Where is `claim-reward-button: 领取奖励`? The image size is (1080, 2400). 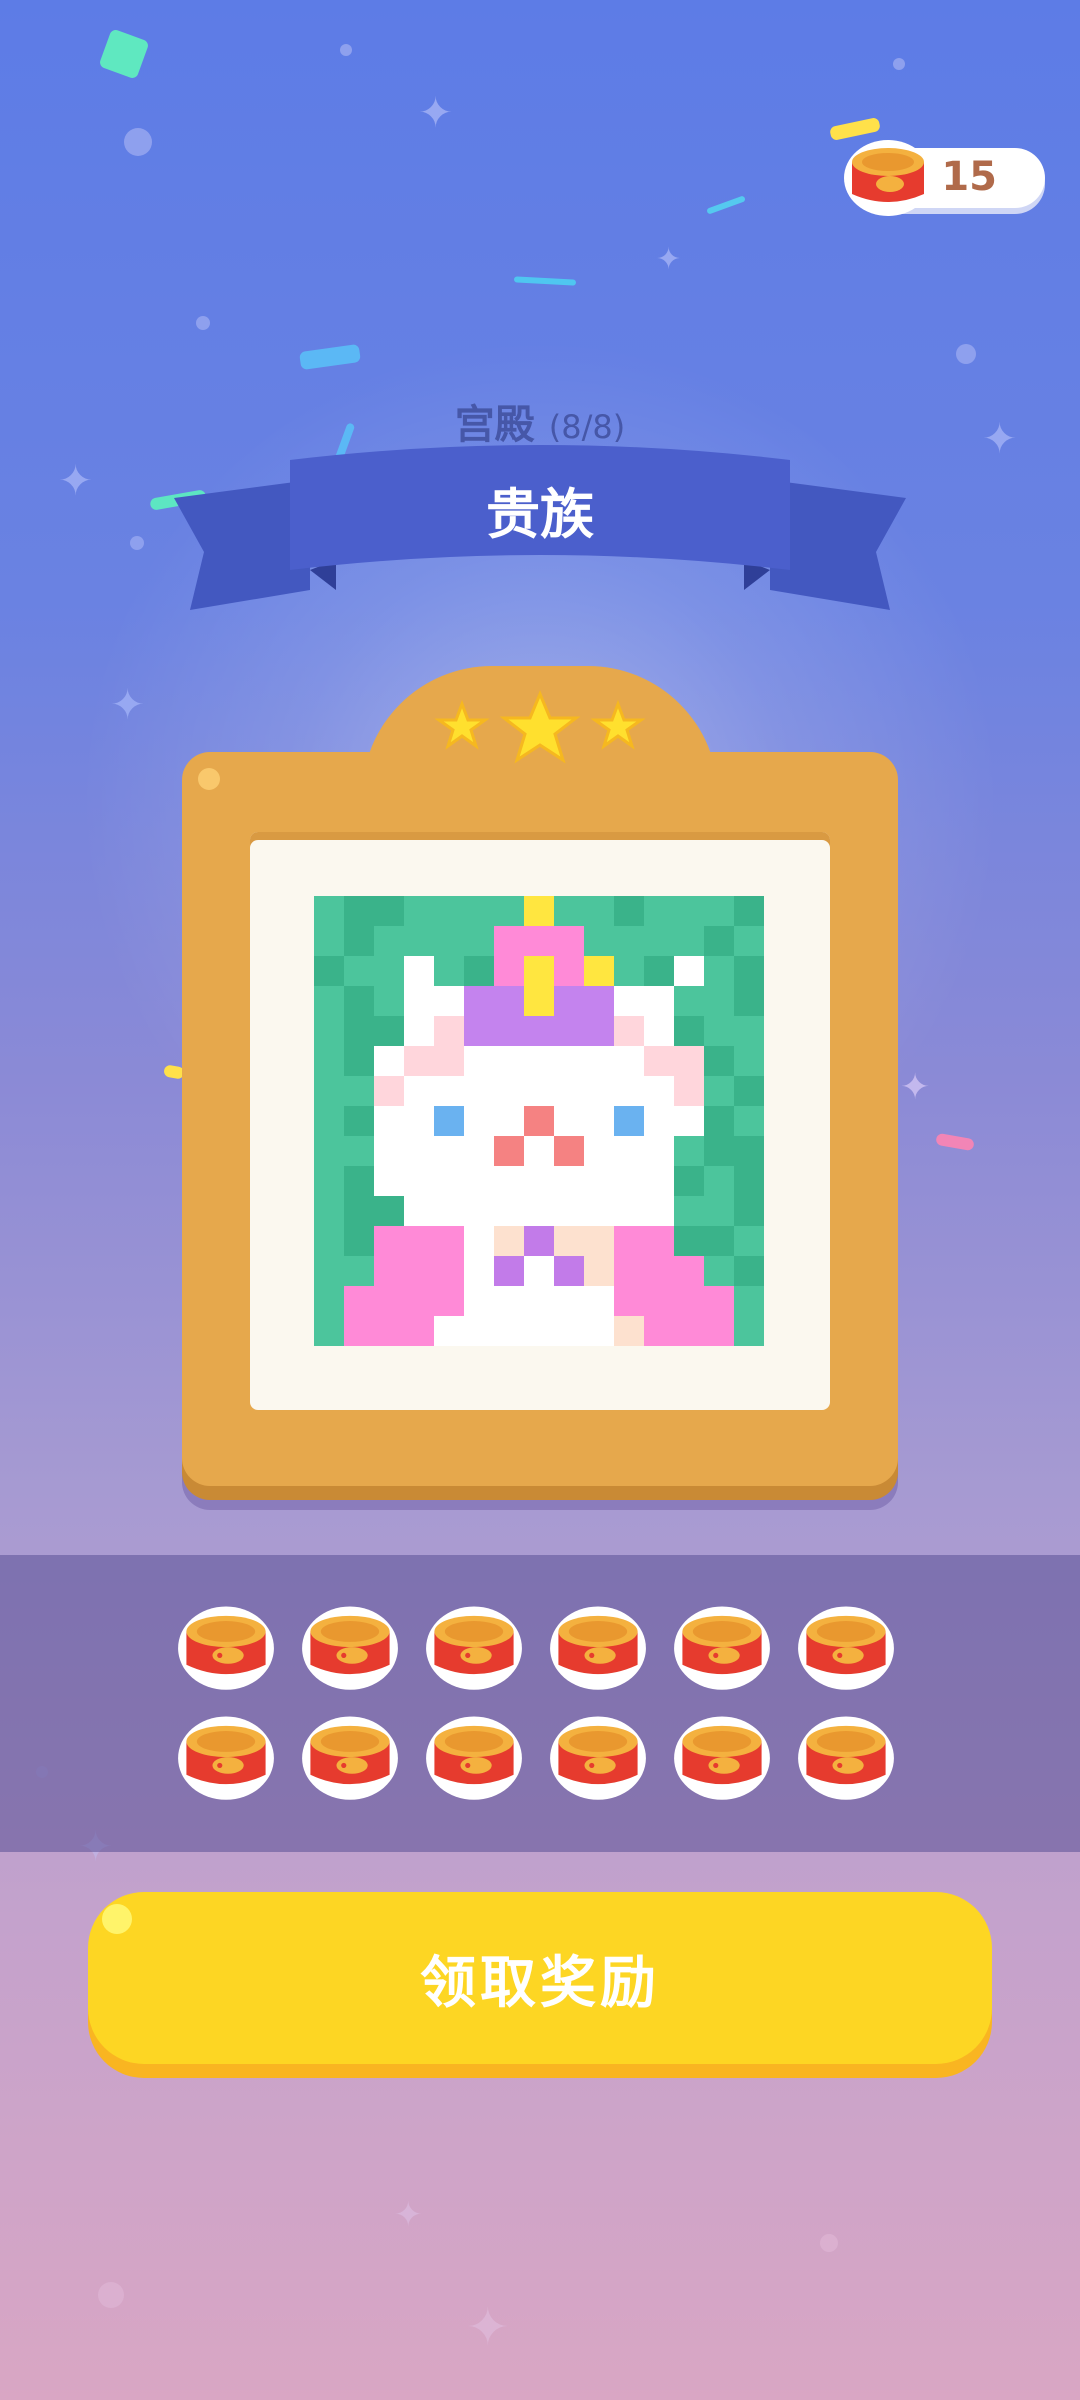
claim-reward-button: 领取奖励 is located at coordinates (540, 1978).